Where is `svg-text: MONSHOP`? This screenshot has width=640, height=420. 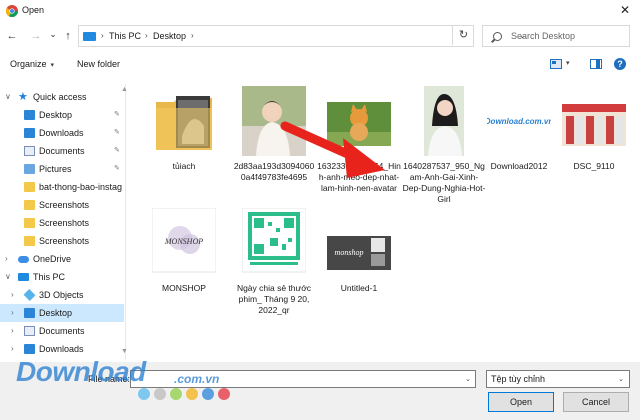 svg-text: MONSHOP is located at coordinates (183, 241).